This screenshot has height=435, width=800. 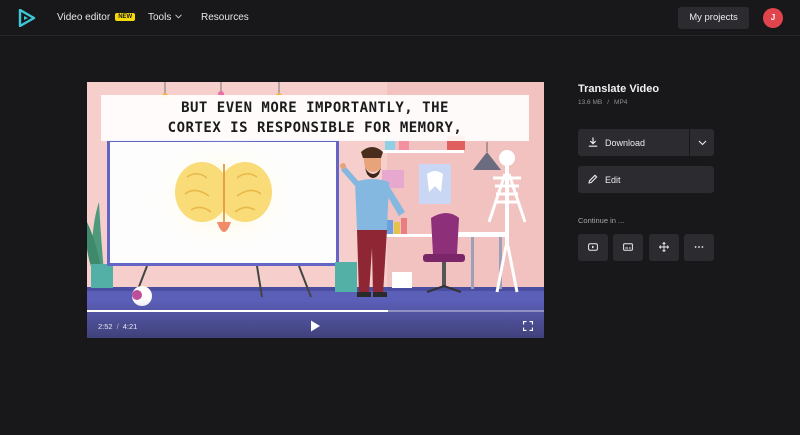 I want to click on more-icon, so click(x=699, y=247).